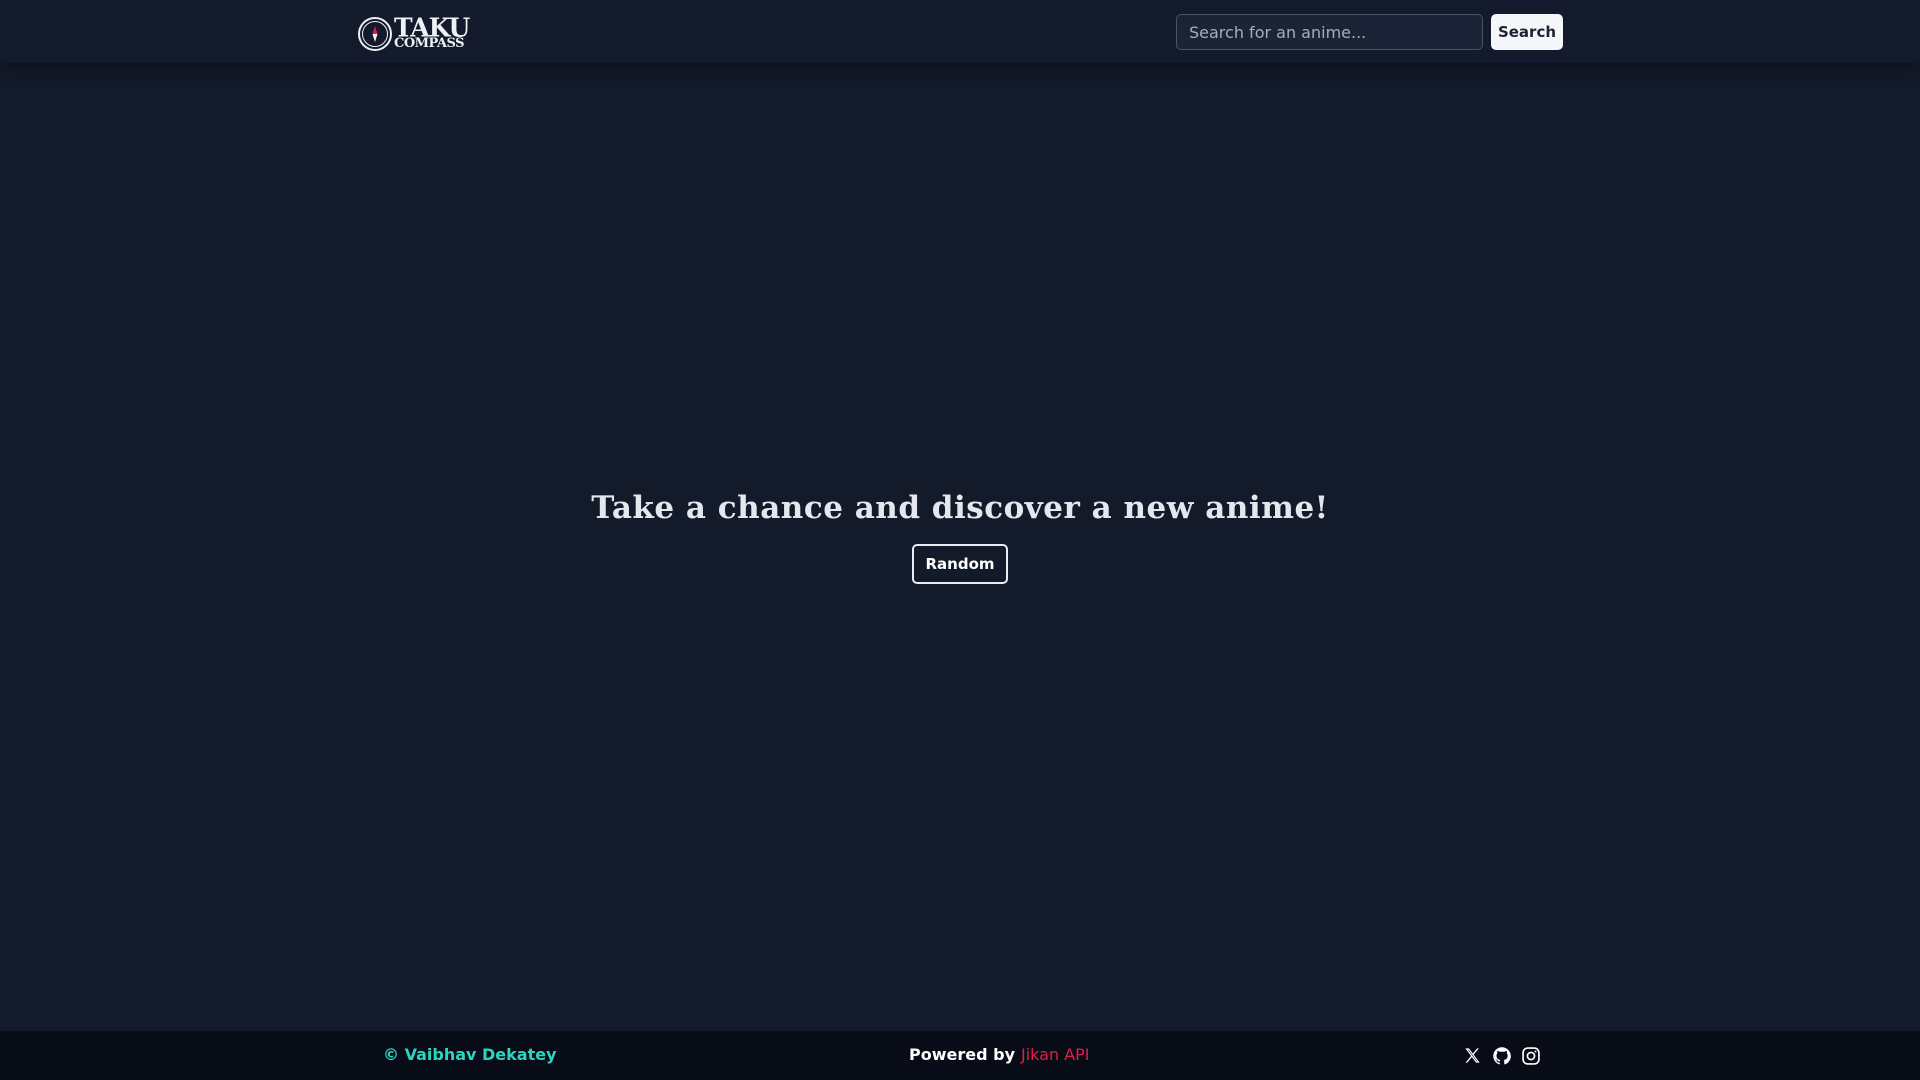 This screenshot has width=1920, height=1080. What do you see at coordinates (960, 31) in the screenshot?
I see `top-navbar: TAKU COMPASS Search` at bounding box center [960, 31].